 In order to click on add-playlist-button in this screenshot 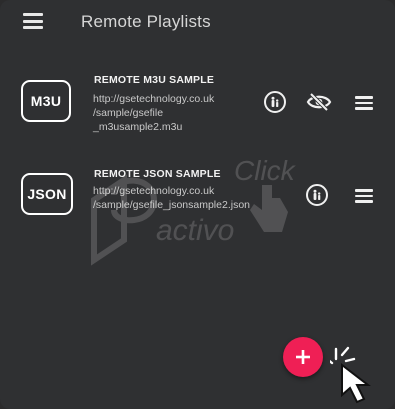, I will do `click(303, 357)`.